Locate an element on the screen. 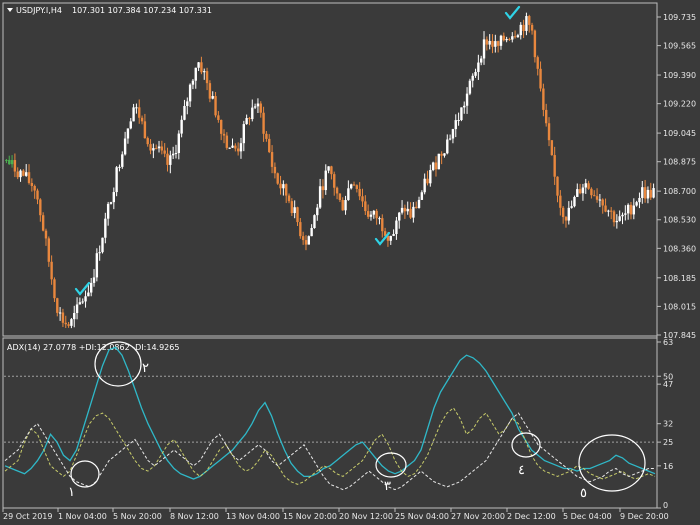  indicator-axis: 6350473225160 is located at coordinates (665, 424).